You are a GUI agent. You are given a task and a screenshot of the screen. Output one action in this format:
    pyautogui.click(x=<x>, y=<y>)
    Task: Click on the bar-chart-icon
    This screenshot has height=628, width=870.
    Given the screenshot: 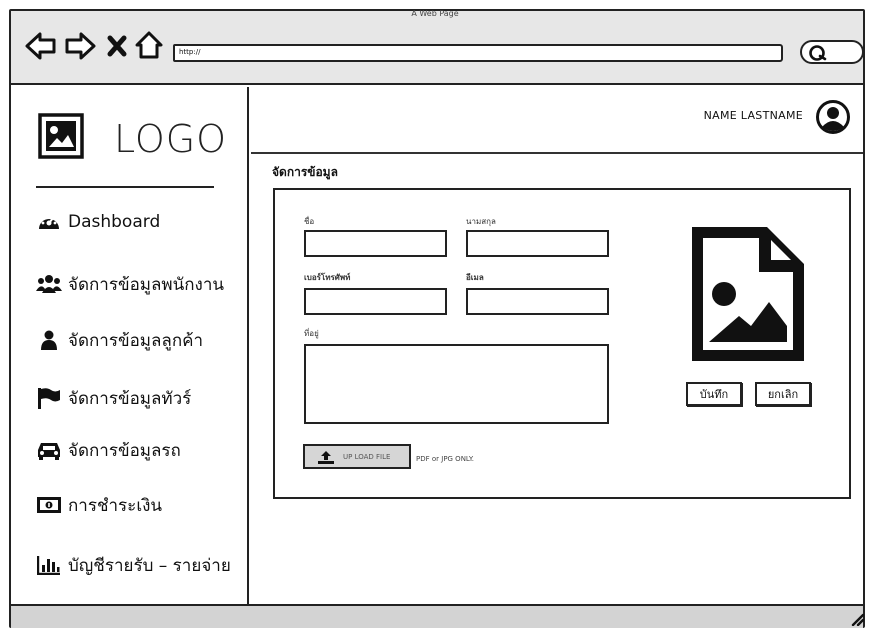 What is the action you would take?
    pyautogui.click(x=49, y=565)
    